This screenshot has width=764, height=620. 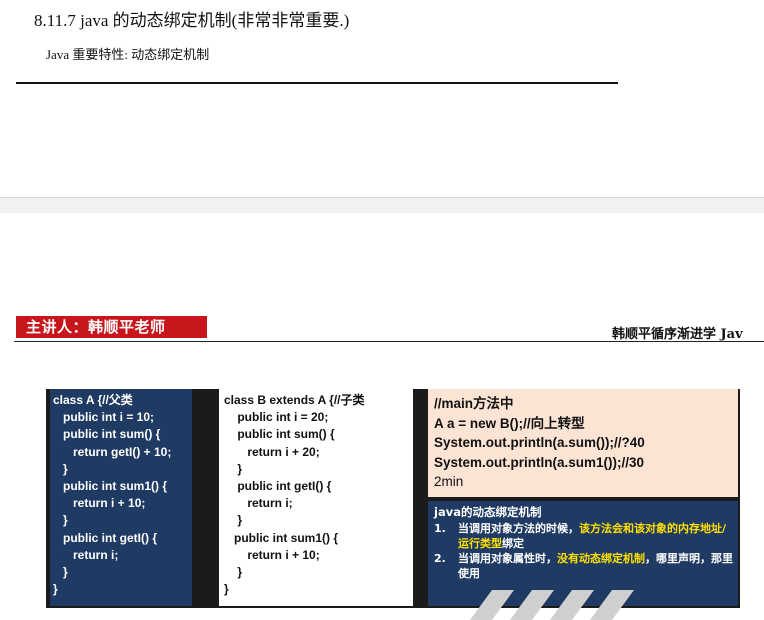 I want to click on rule-number: 2., so click(x=440, y=558).